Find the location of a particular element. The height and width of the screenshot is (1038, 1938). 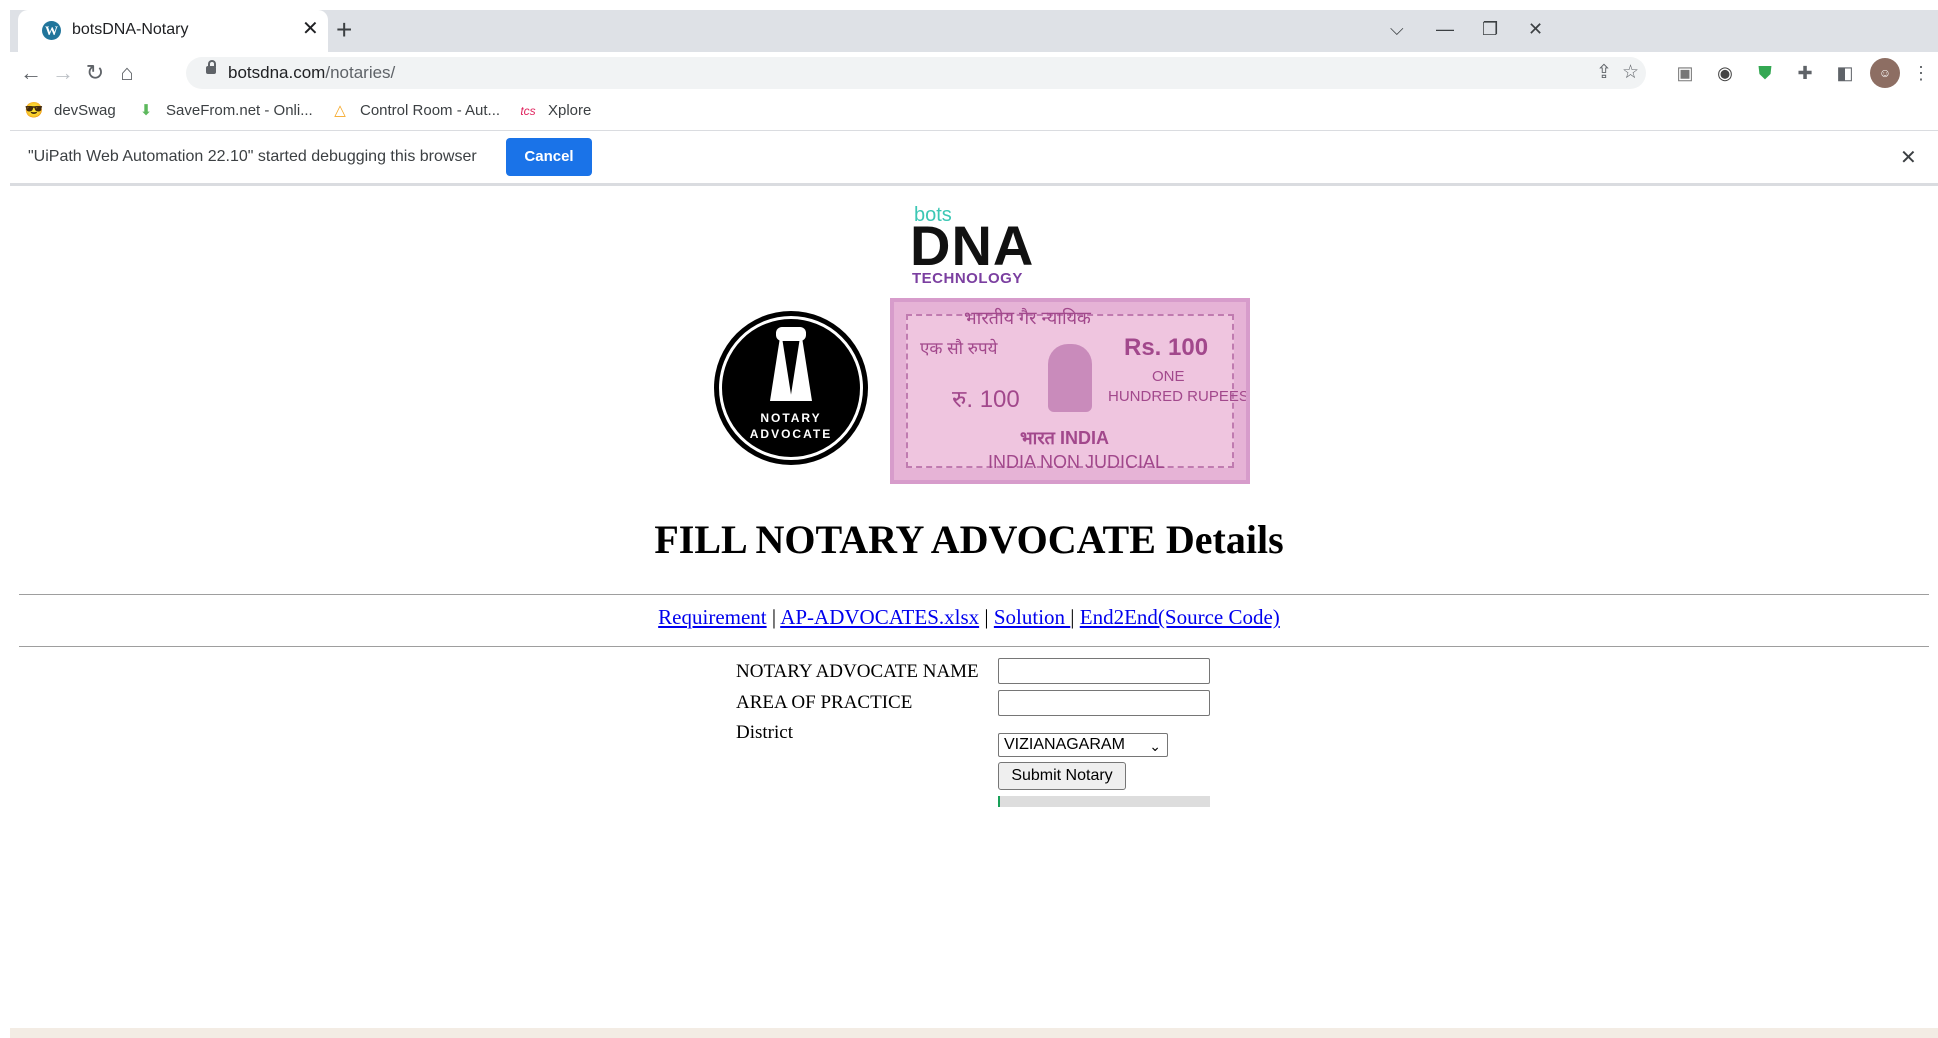

name-label: NOTARY ADVOCATE NAME is located at coordinates (857, 671).